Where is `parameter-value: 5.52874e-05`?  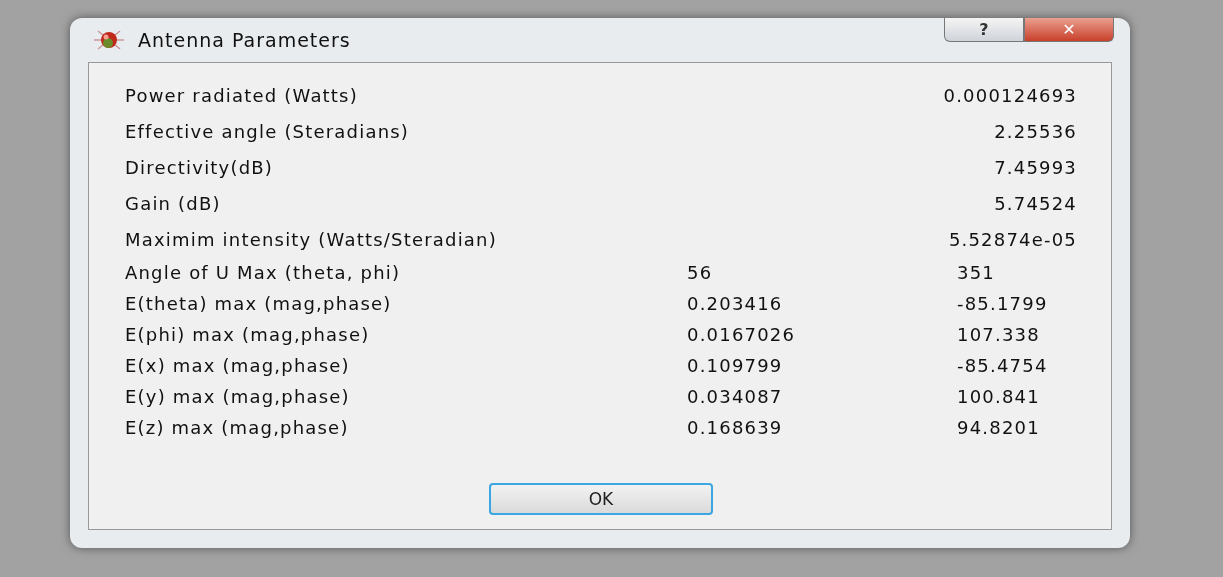 parameter-value: 5.52874e-05 is located at coordinates (1012, 239).